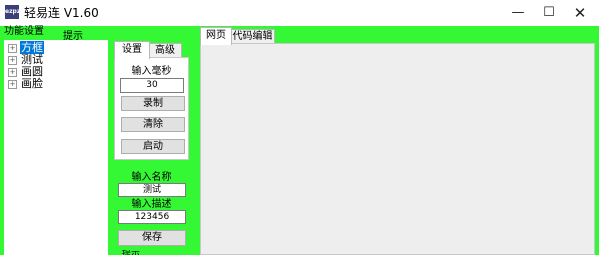 The image size is (599, 255). Describe the element at coordinates (152, 217) in the screenshot. I see `description-input: 123456` at that location.